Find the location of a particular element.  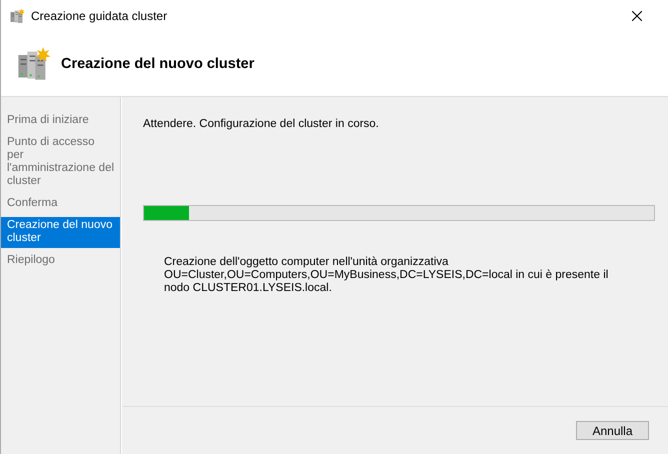

close-icon is located at coordinates (637, 16).